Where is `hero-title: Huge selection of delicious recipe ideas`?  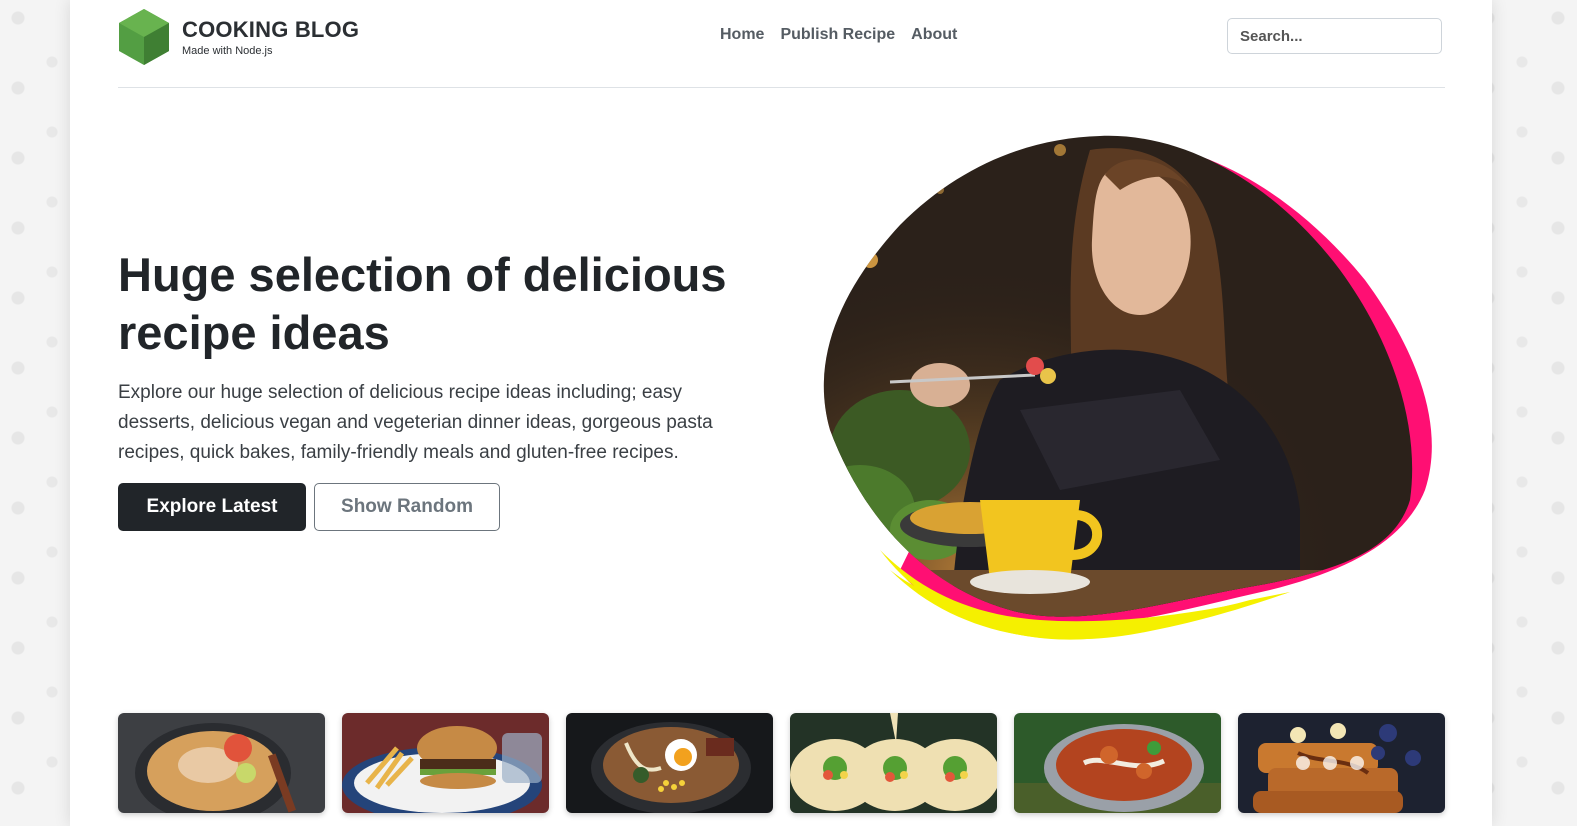 hero-title: Huge selection of delicious recipe ideas is located at coordinates (422, 303).